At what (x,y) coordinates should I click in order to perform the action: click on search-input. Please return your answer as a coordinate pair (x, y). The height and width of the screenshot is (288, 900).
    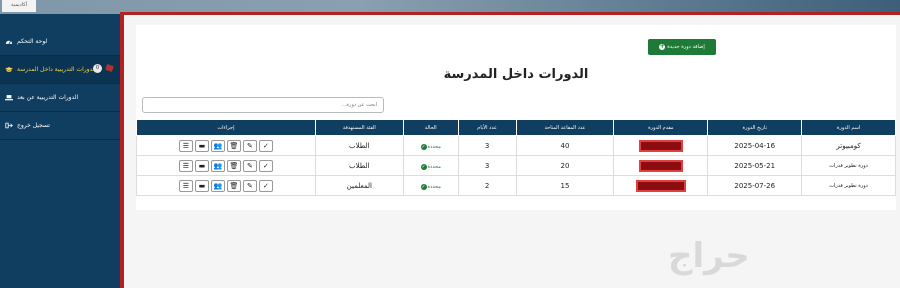
    Looking at the image, I should click on (263, 105).